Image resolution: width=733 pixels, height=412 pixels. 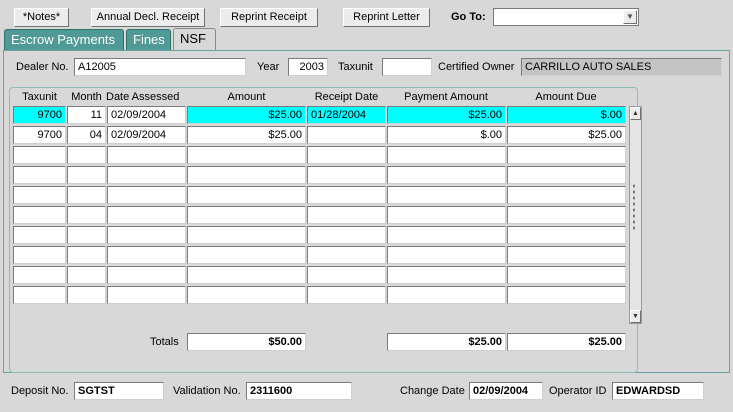 I want to click on cell-payment-amount: $.00, so click(x=446, y=135).